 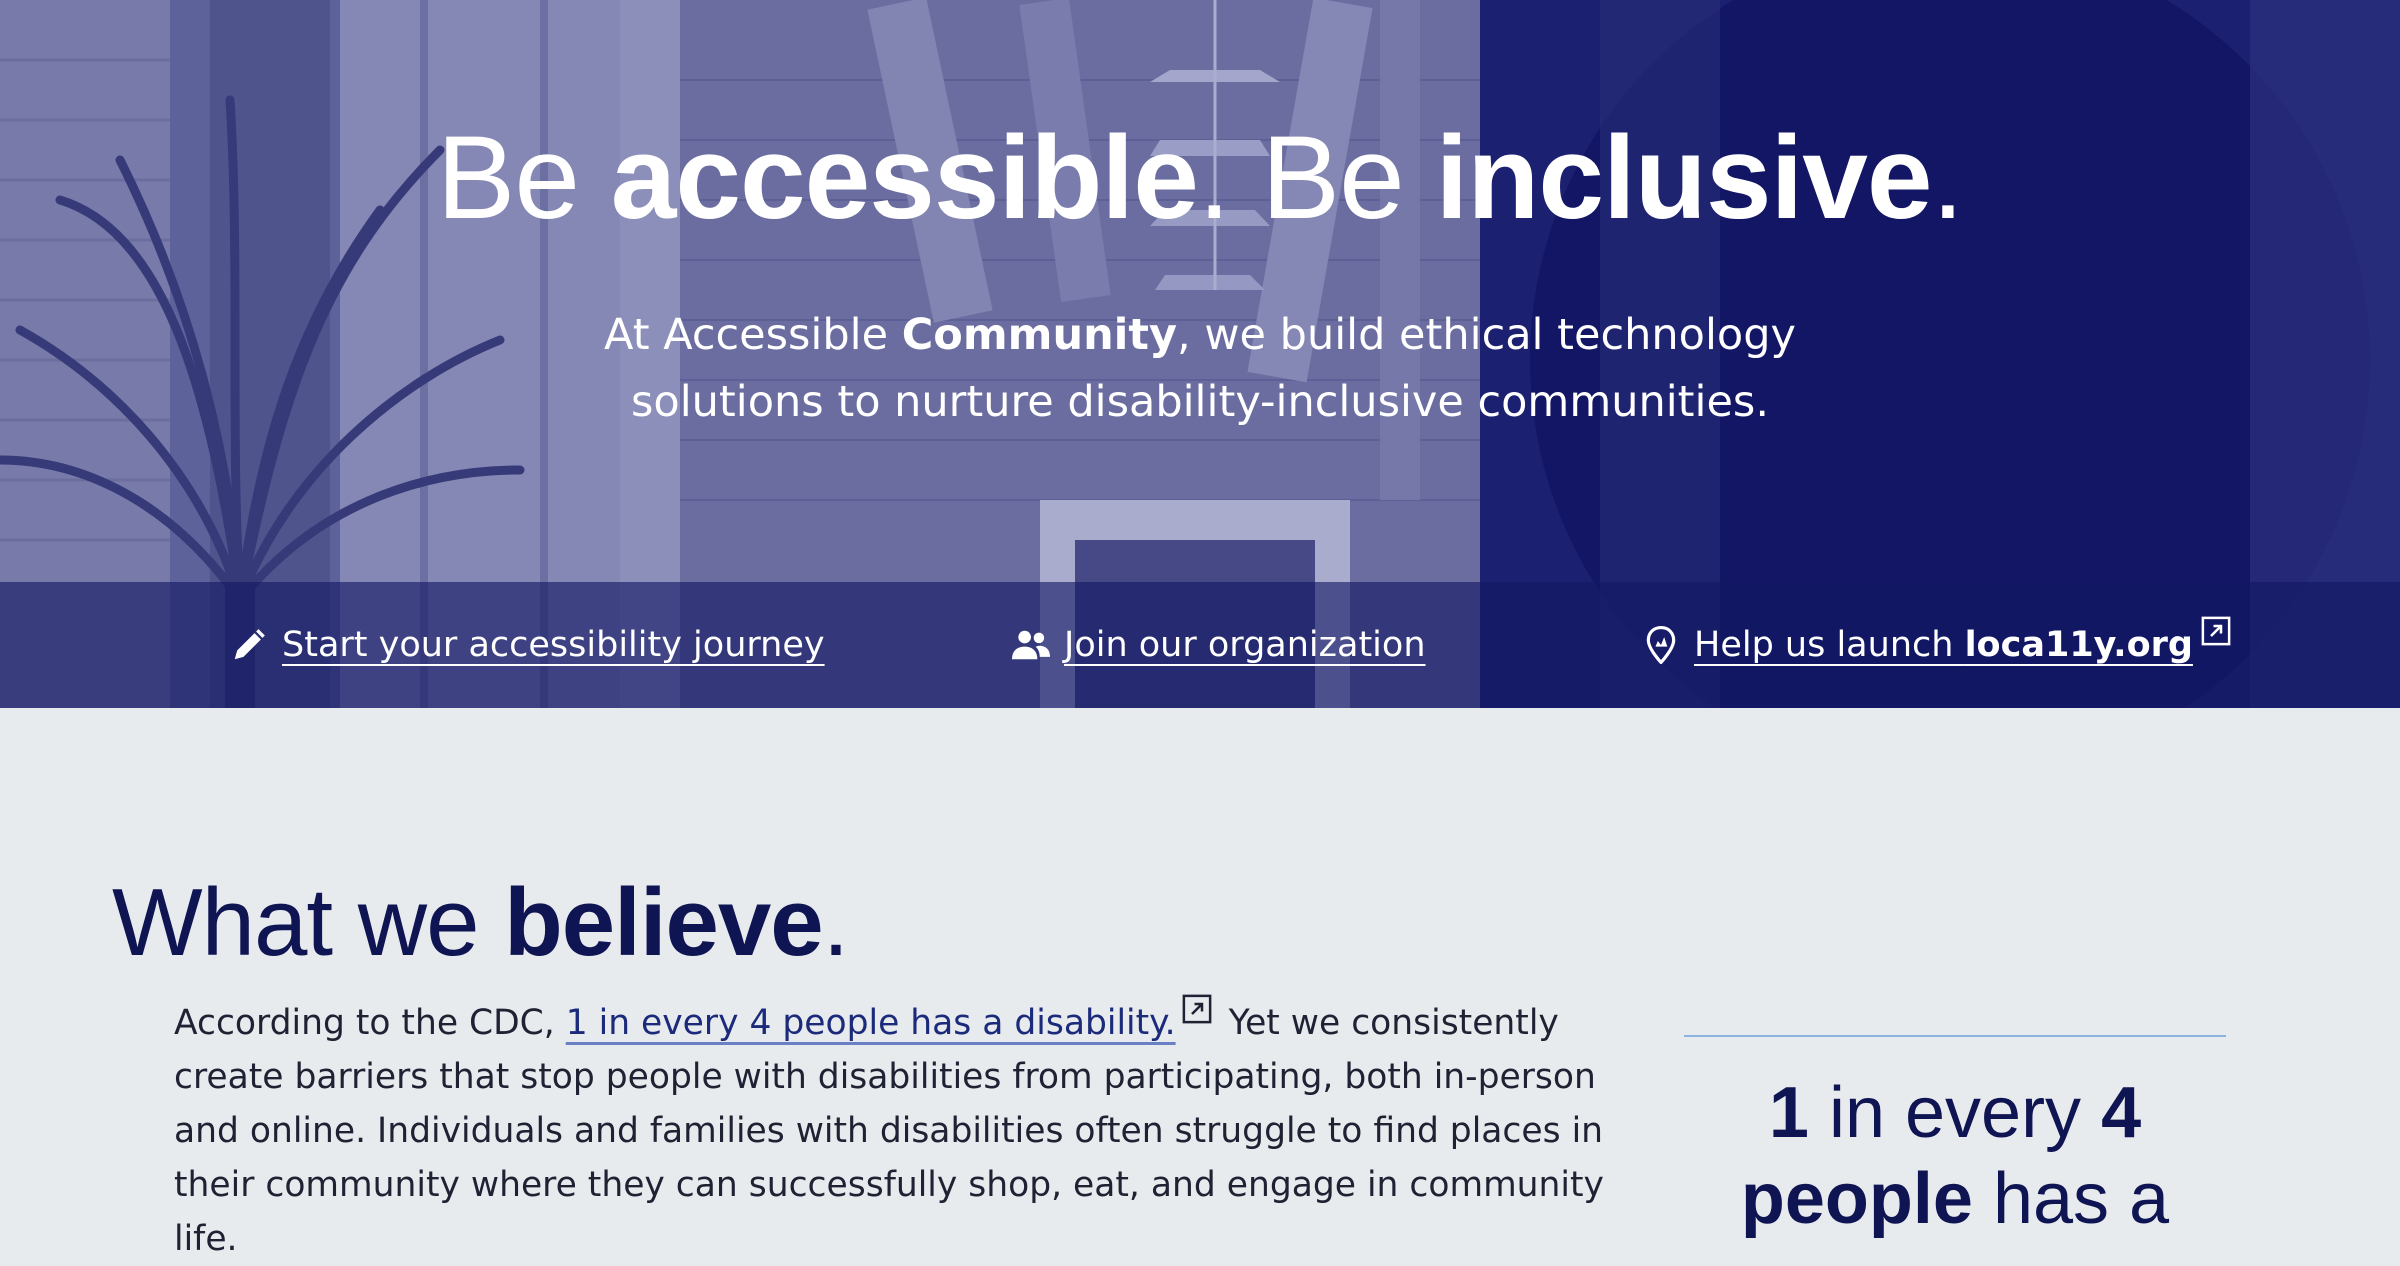 I want to click on launch-locally-label: Help us launch loca11y.org, so click(x=1943, y=645).